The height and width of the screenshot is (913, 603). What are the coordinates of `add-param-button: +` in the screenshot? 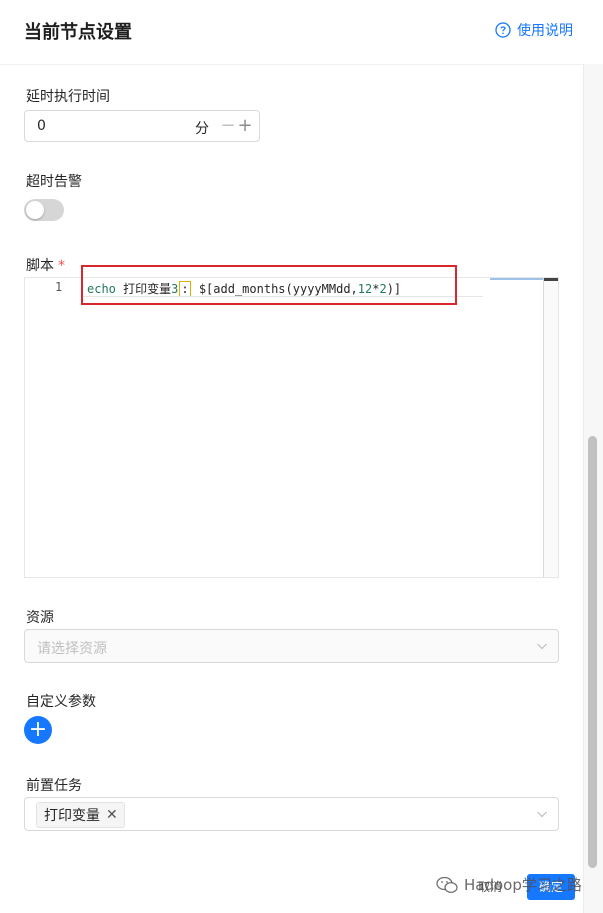 It's located at (38, 730).